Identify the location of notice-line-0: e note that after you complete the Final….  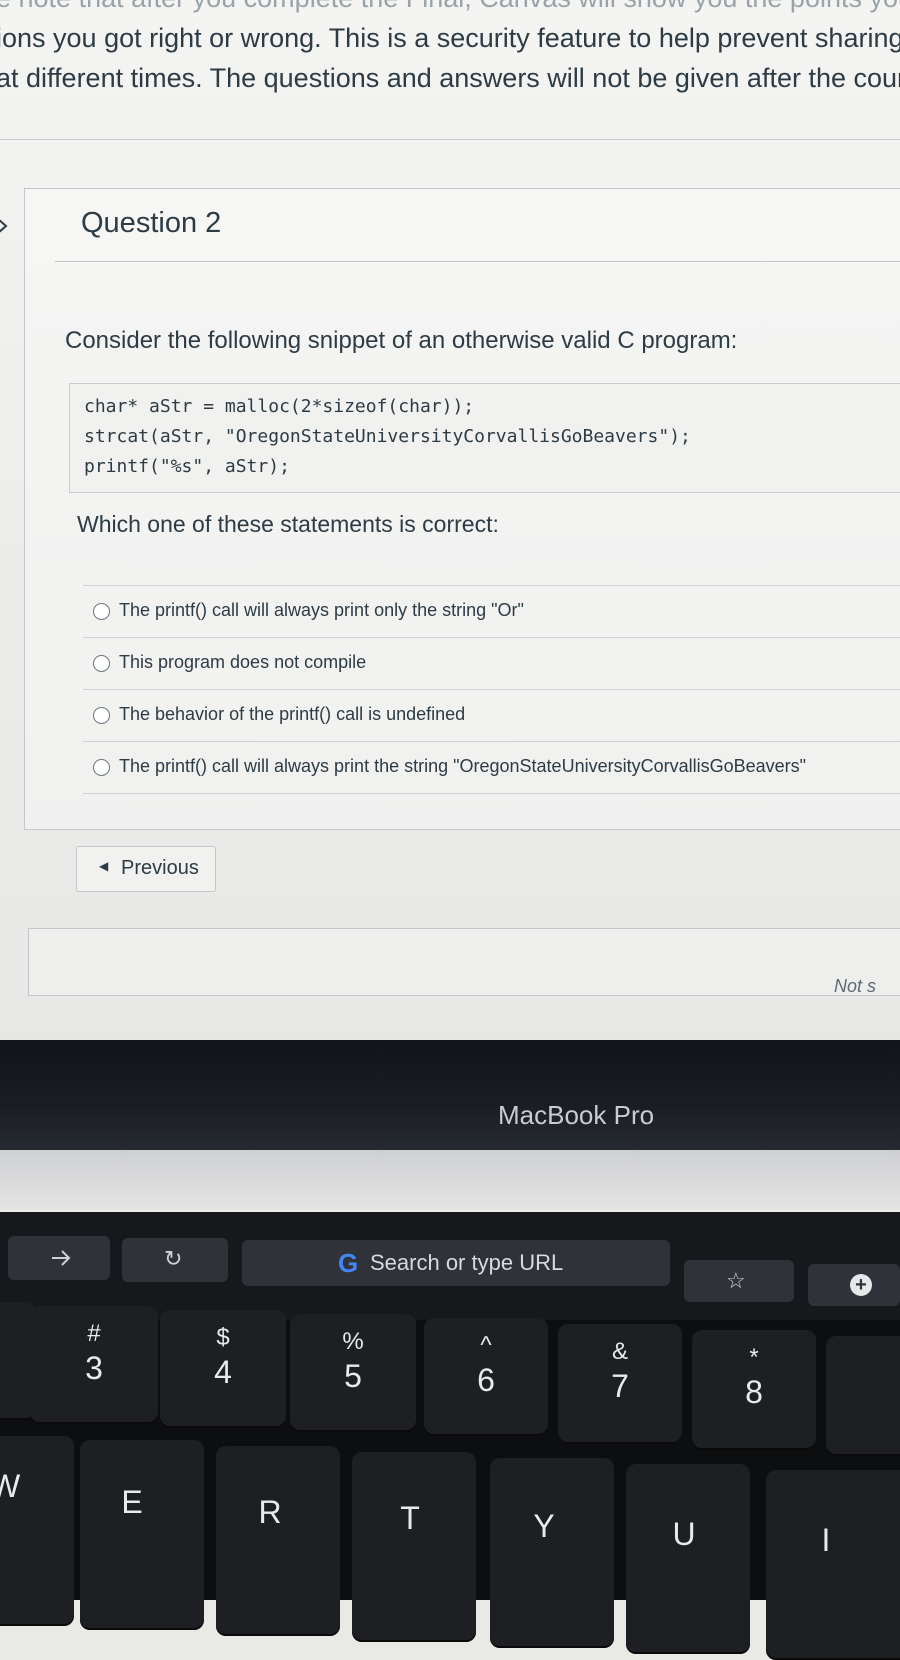
(450, 9).